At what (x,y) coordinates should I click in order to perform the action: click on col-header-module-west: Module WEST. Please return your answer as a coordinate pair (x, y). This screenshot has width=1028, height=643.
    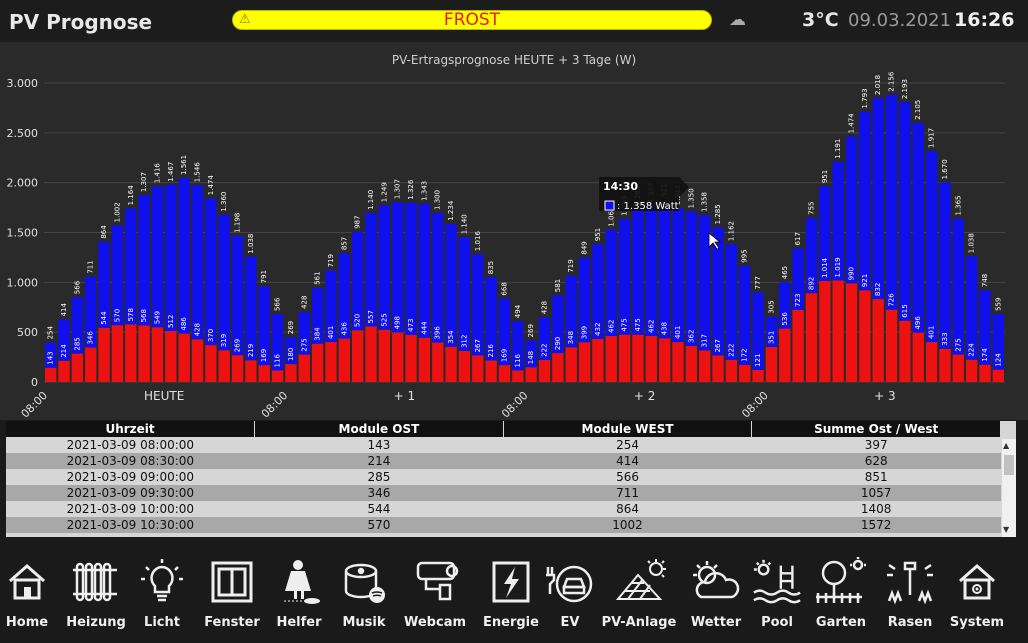
    Looking at the image, I should click on (628, 429).